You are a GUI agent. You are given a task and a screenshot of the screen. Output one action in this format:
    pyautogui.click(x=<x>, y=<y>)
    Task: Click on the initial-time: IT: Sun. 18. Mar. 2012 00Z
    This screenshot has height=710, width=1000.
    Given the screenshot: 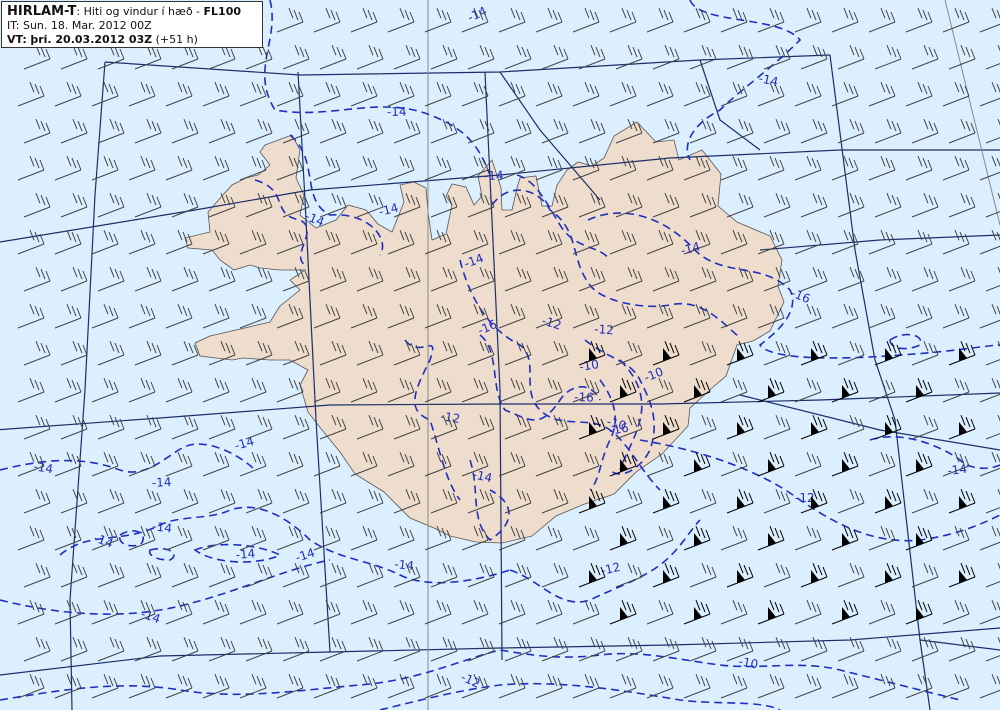 What is the action you would take?
    pyautogui.click(x=79, y=25)
    